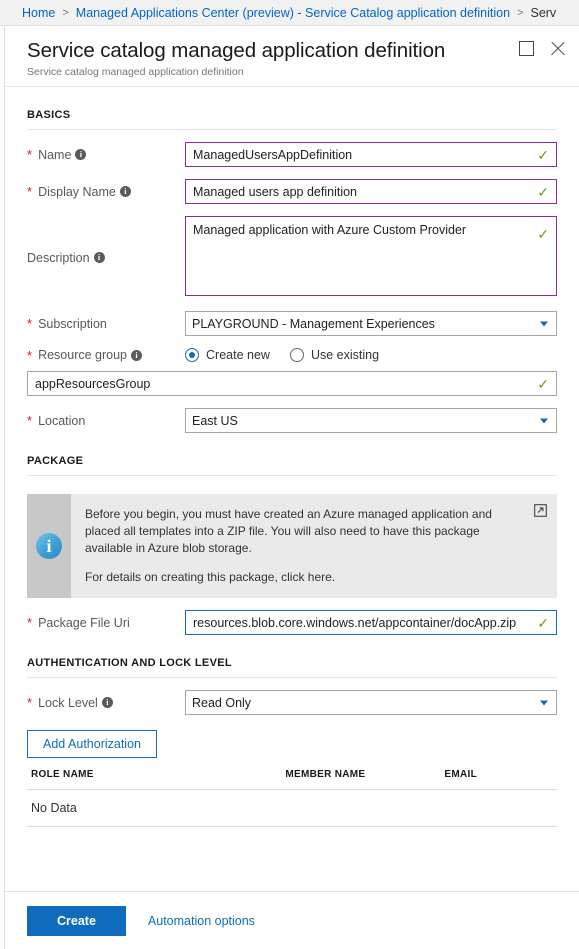 The height and width of the screenshot is (949, 579). I want to click on info-icon-name: i, so click(81, 154).